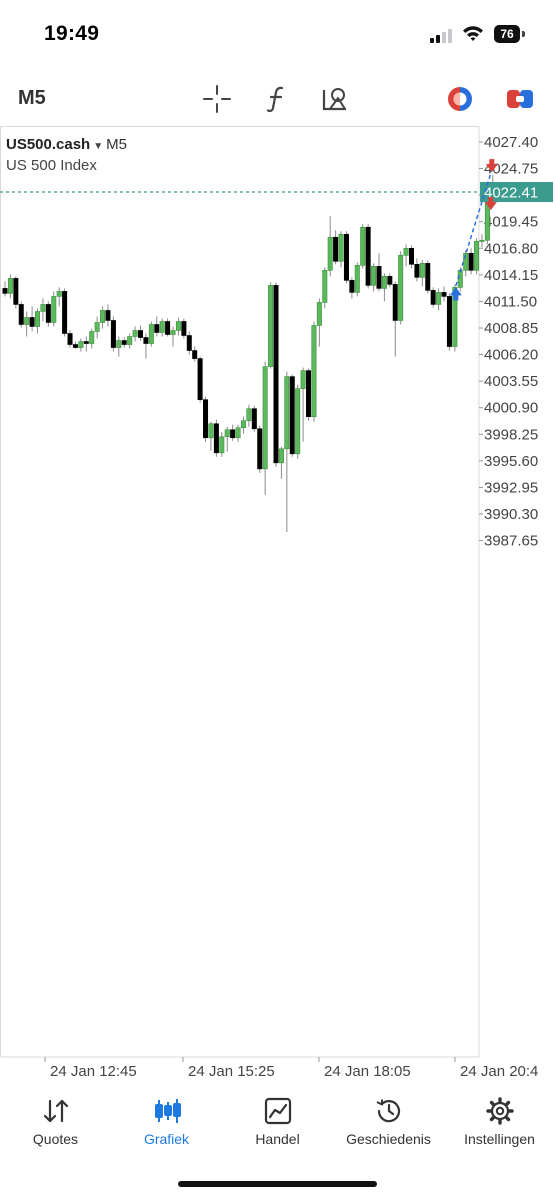 This screenshot has width=555, height=1200. Describe the element at coordinates (511, 355) in the screenshot. I see `y-tick-label: 4006.20` at that location.